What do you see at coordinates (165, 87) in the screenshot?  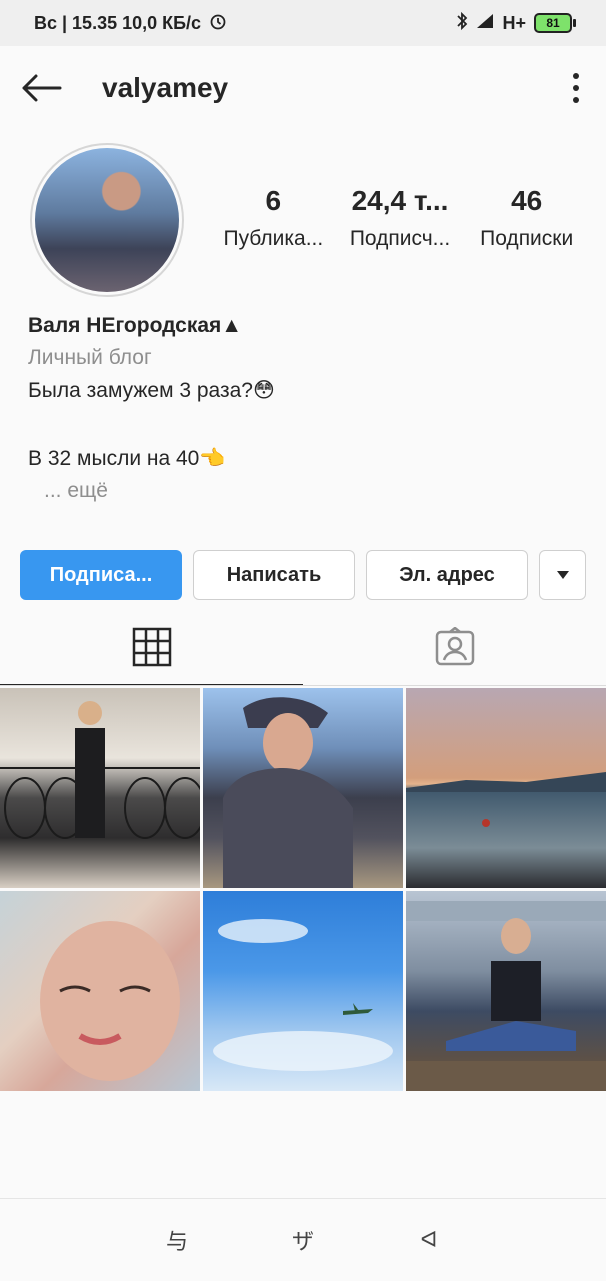 I see `profile-username: valyamey` at bounding box center [165, 87].